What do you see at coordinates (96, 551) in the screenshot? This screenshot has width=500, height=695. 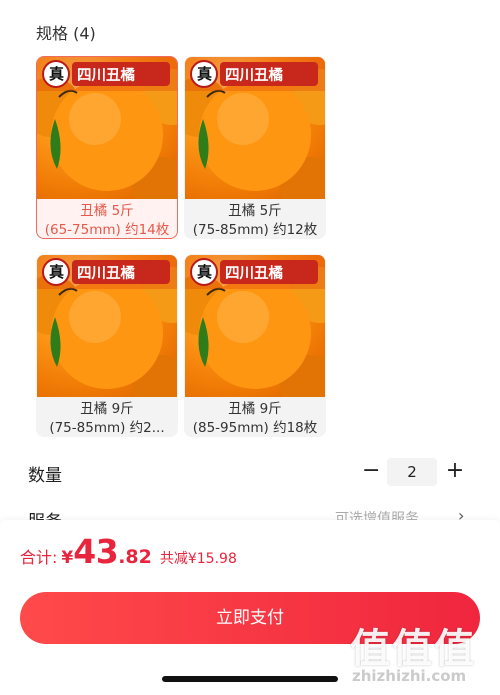 I see `total-amount-integer: 43` at bounding box center [96, 551].